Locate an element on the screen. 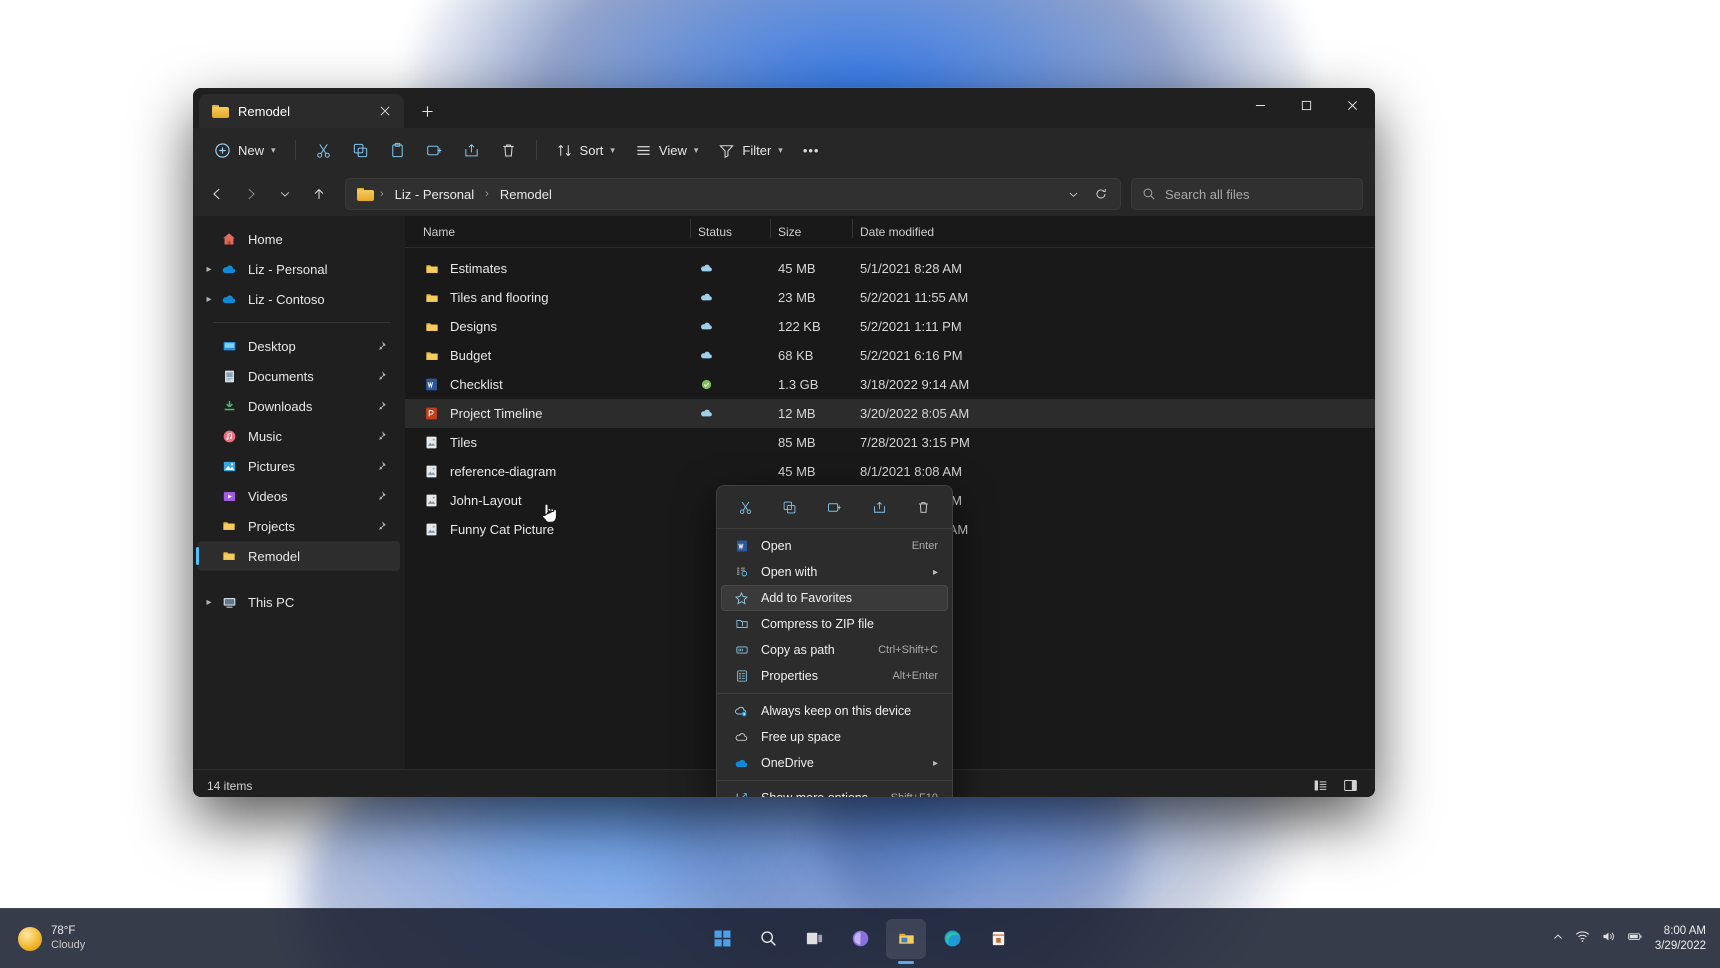  file-name: Tiles and flooring is located at coordinates (499, 297).